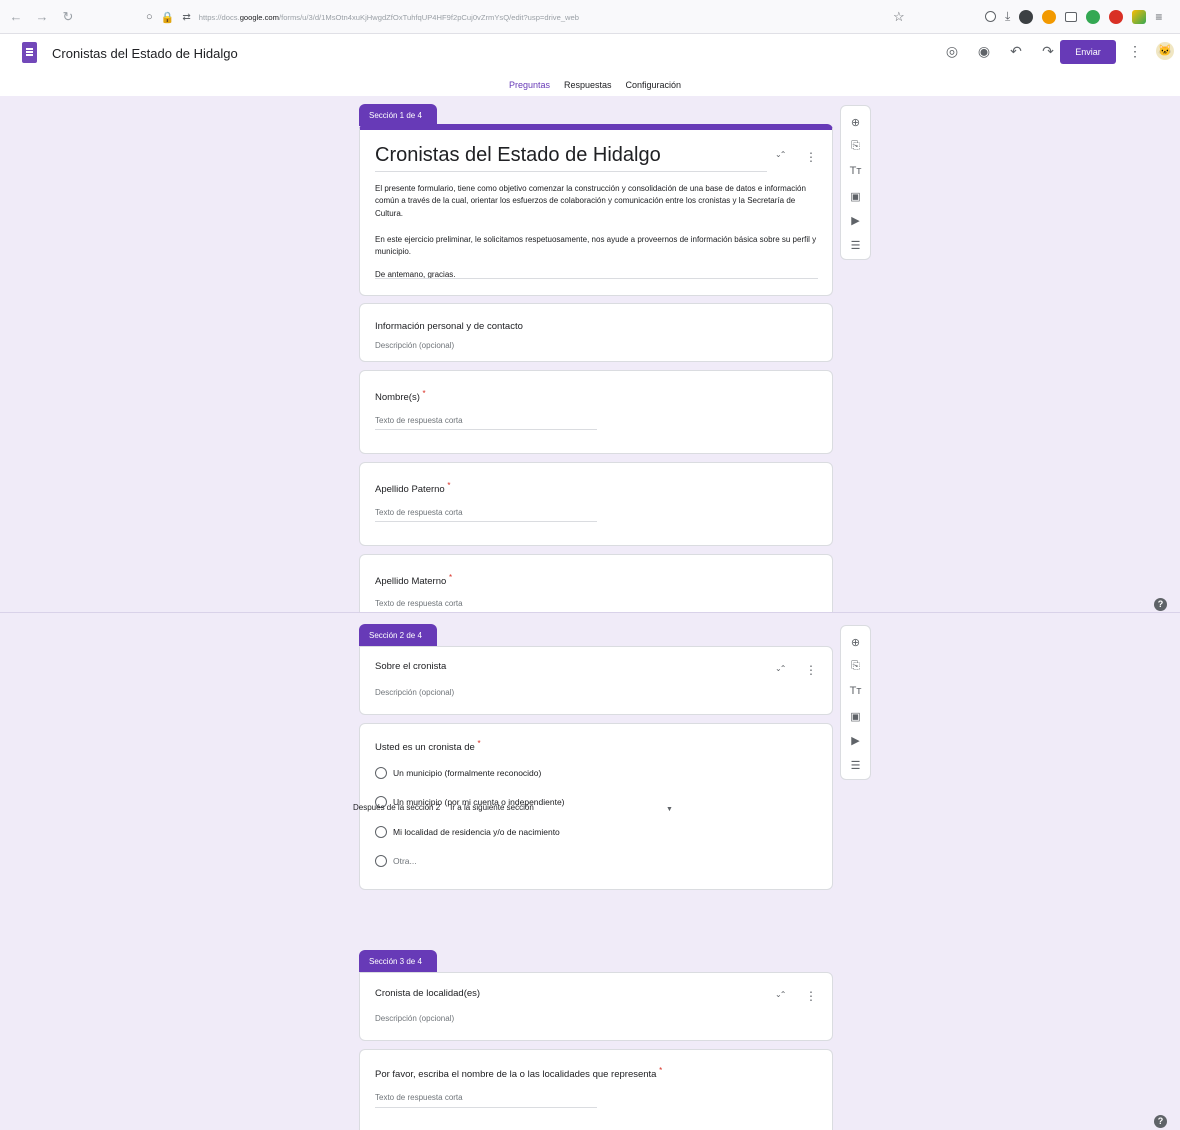 The height and width of the screenshot is (1130, 1180). I want to click on description-underline, so click(596, 278).